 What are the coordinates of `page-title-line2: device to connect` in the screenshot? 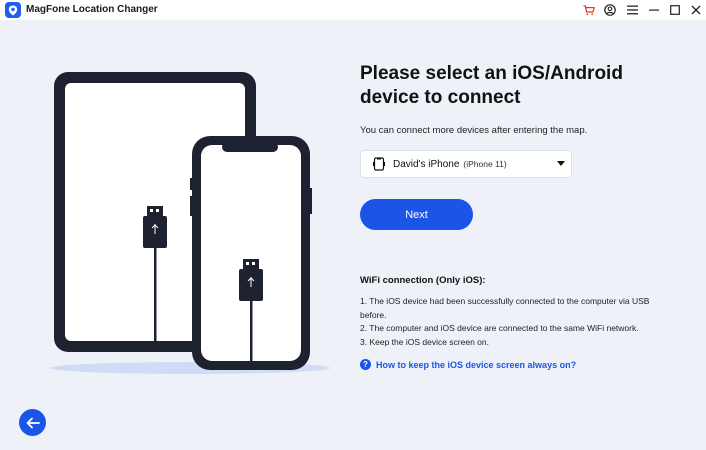 It's located at (440, 97).